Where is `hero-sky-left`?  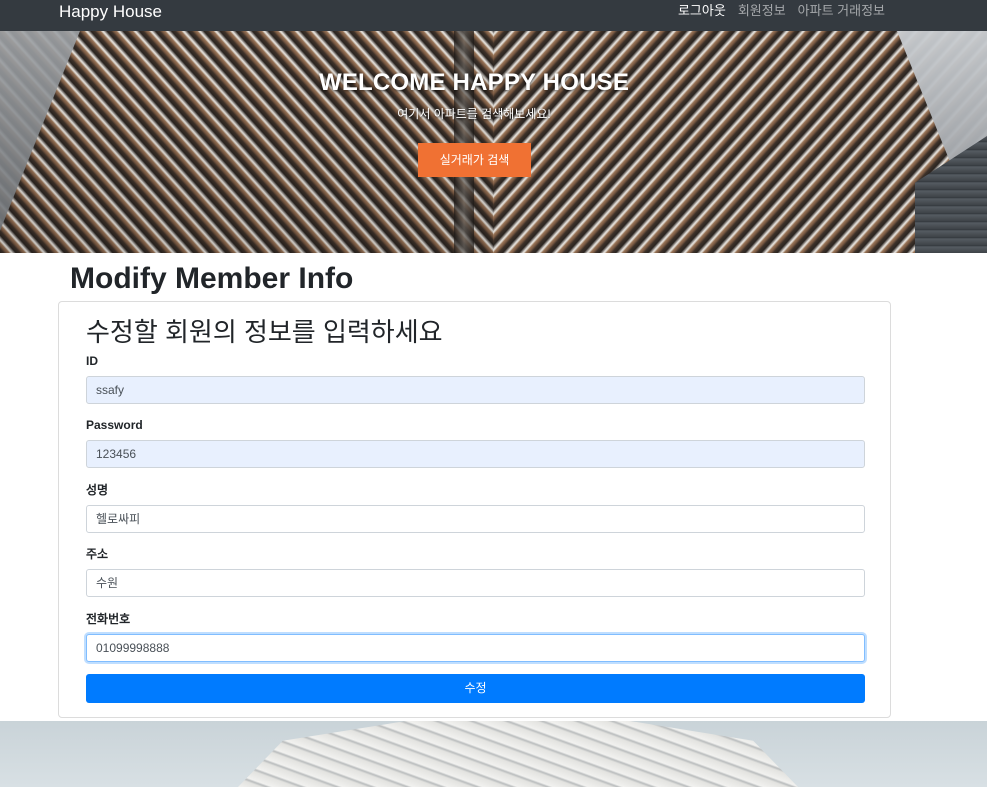
hero-sky-left is located at coordinates (40, 131).